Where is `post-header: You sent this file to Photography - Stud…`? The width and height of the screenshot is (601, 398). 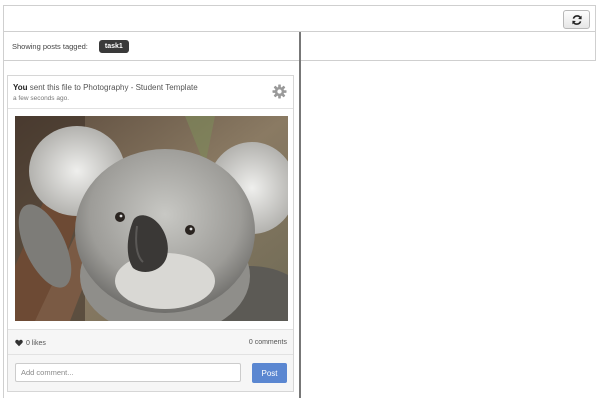
post-header: You sent this file to Photography - Stud… is located at coordinates (150, 92).